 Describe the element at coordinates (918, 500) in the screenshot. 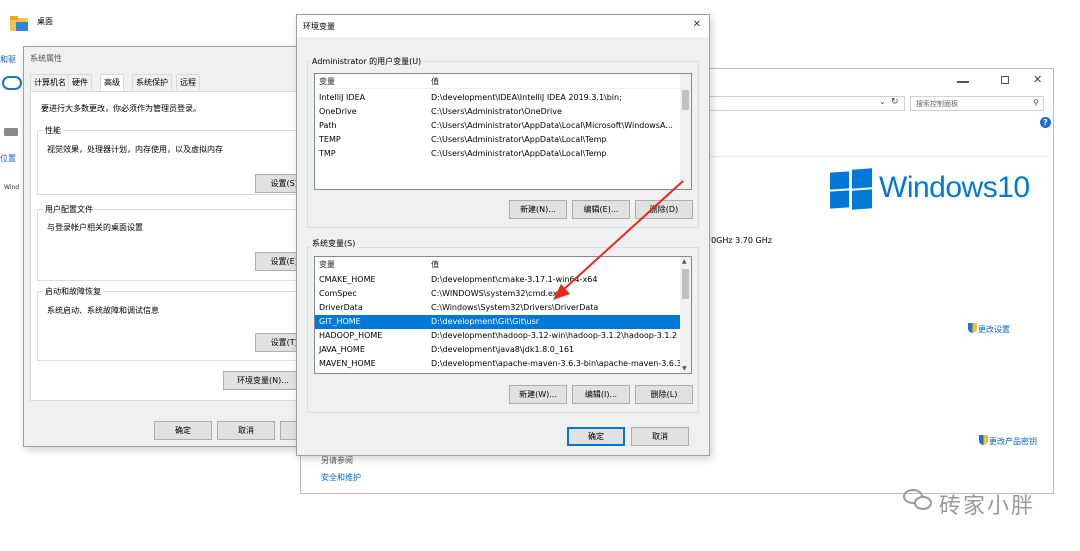

I see `wechat-icon` at that location.